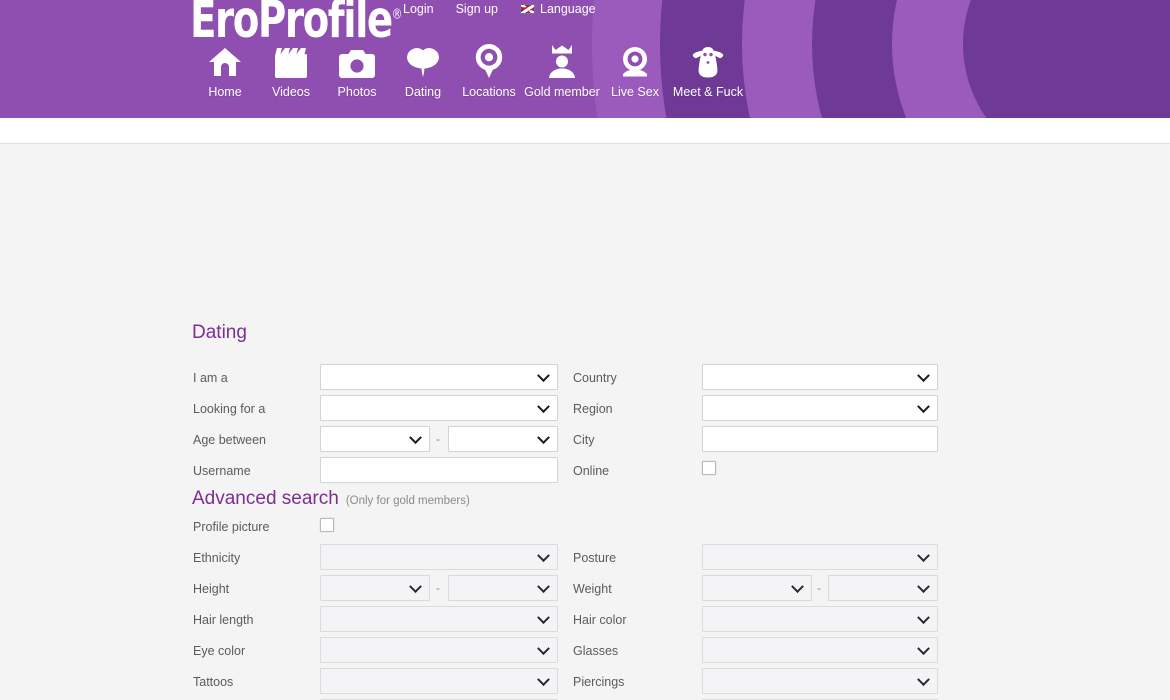 This screenshot has height=700, width=1170. I want to click on label-height: Height, so click(211, 589).